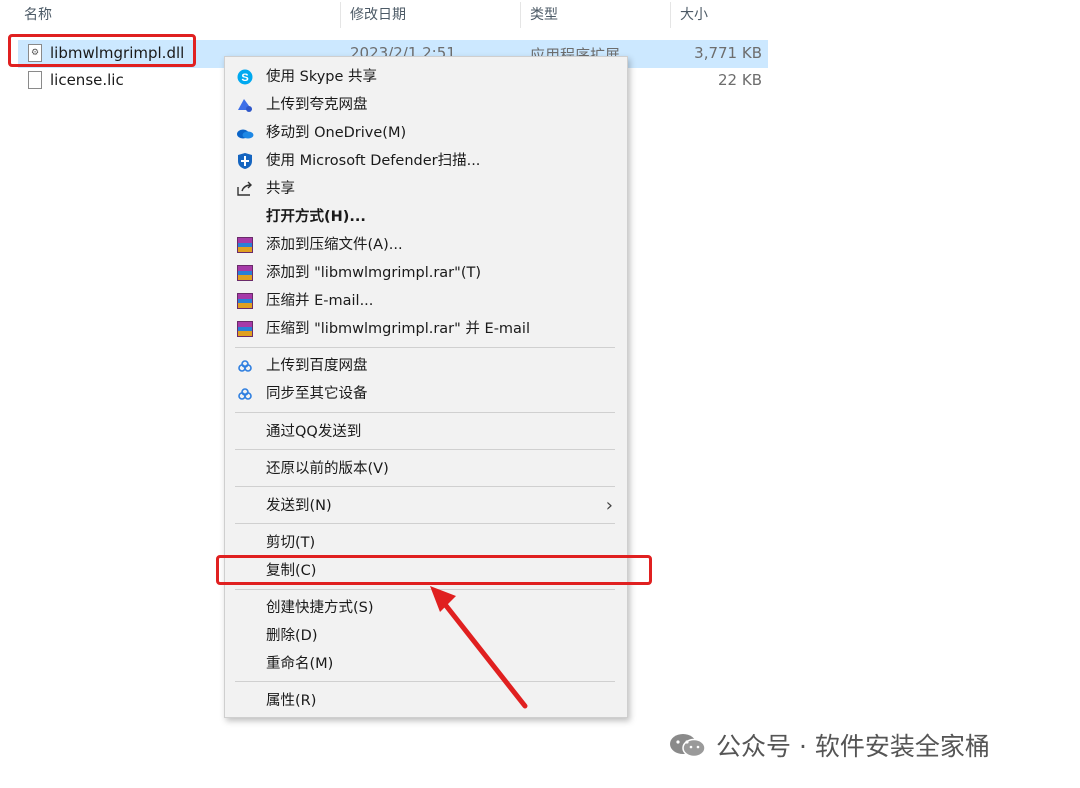  What do you see at coordinates (853, 746) in the screenshot?
I see `watermark-text: 公众号 · 软件安装全家桶` at bounding box center [853, 746].